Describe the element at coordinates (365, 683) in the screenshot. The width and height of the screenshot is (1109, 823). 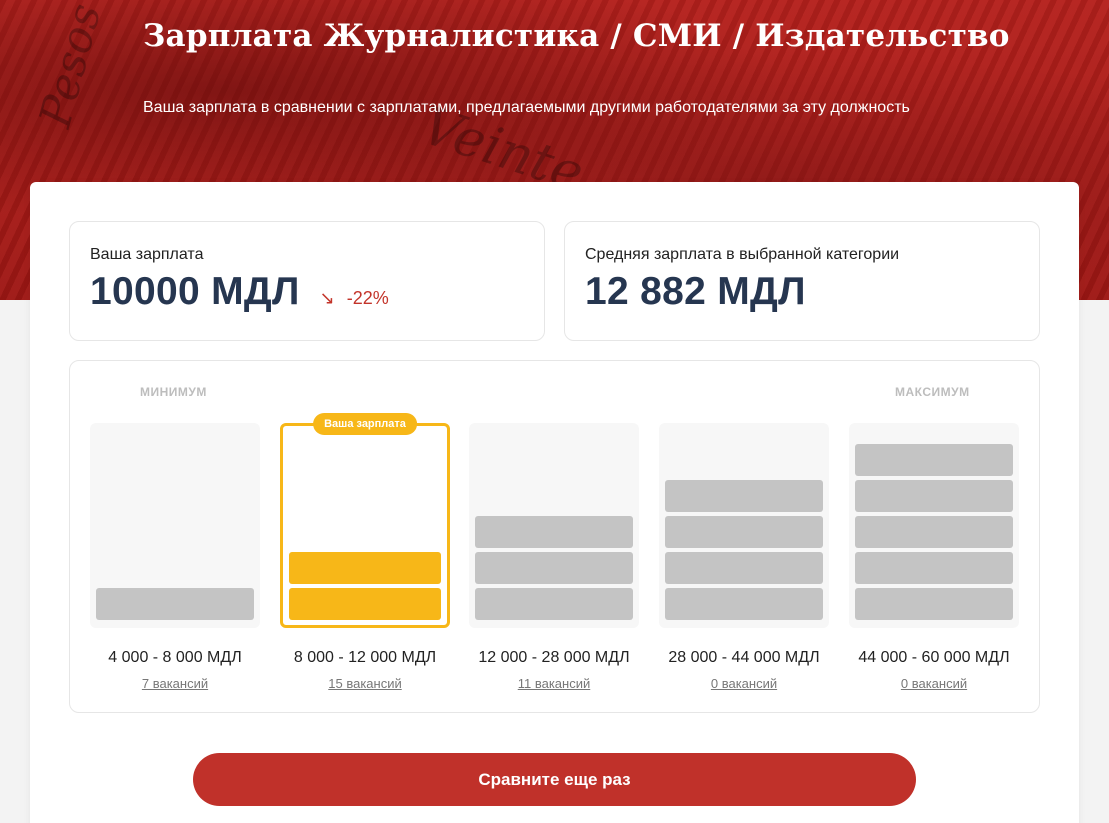
I see `vacancies-link: 15 вакансий` at that location.